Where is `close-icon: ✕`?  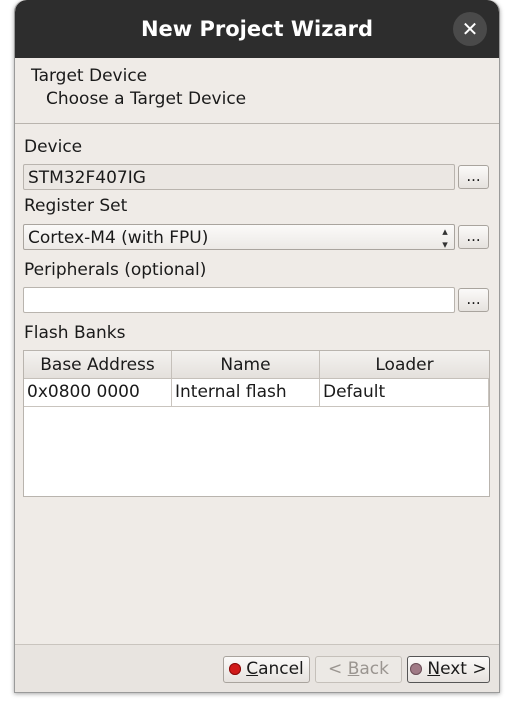 close-icon: ✕ is located at coordinates (470, 29).